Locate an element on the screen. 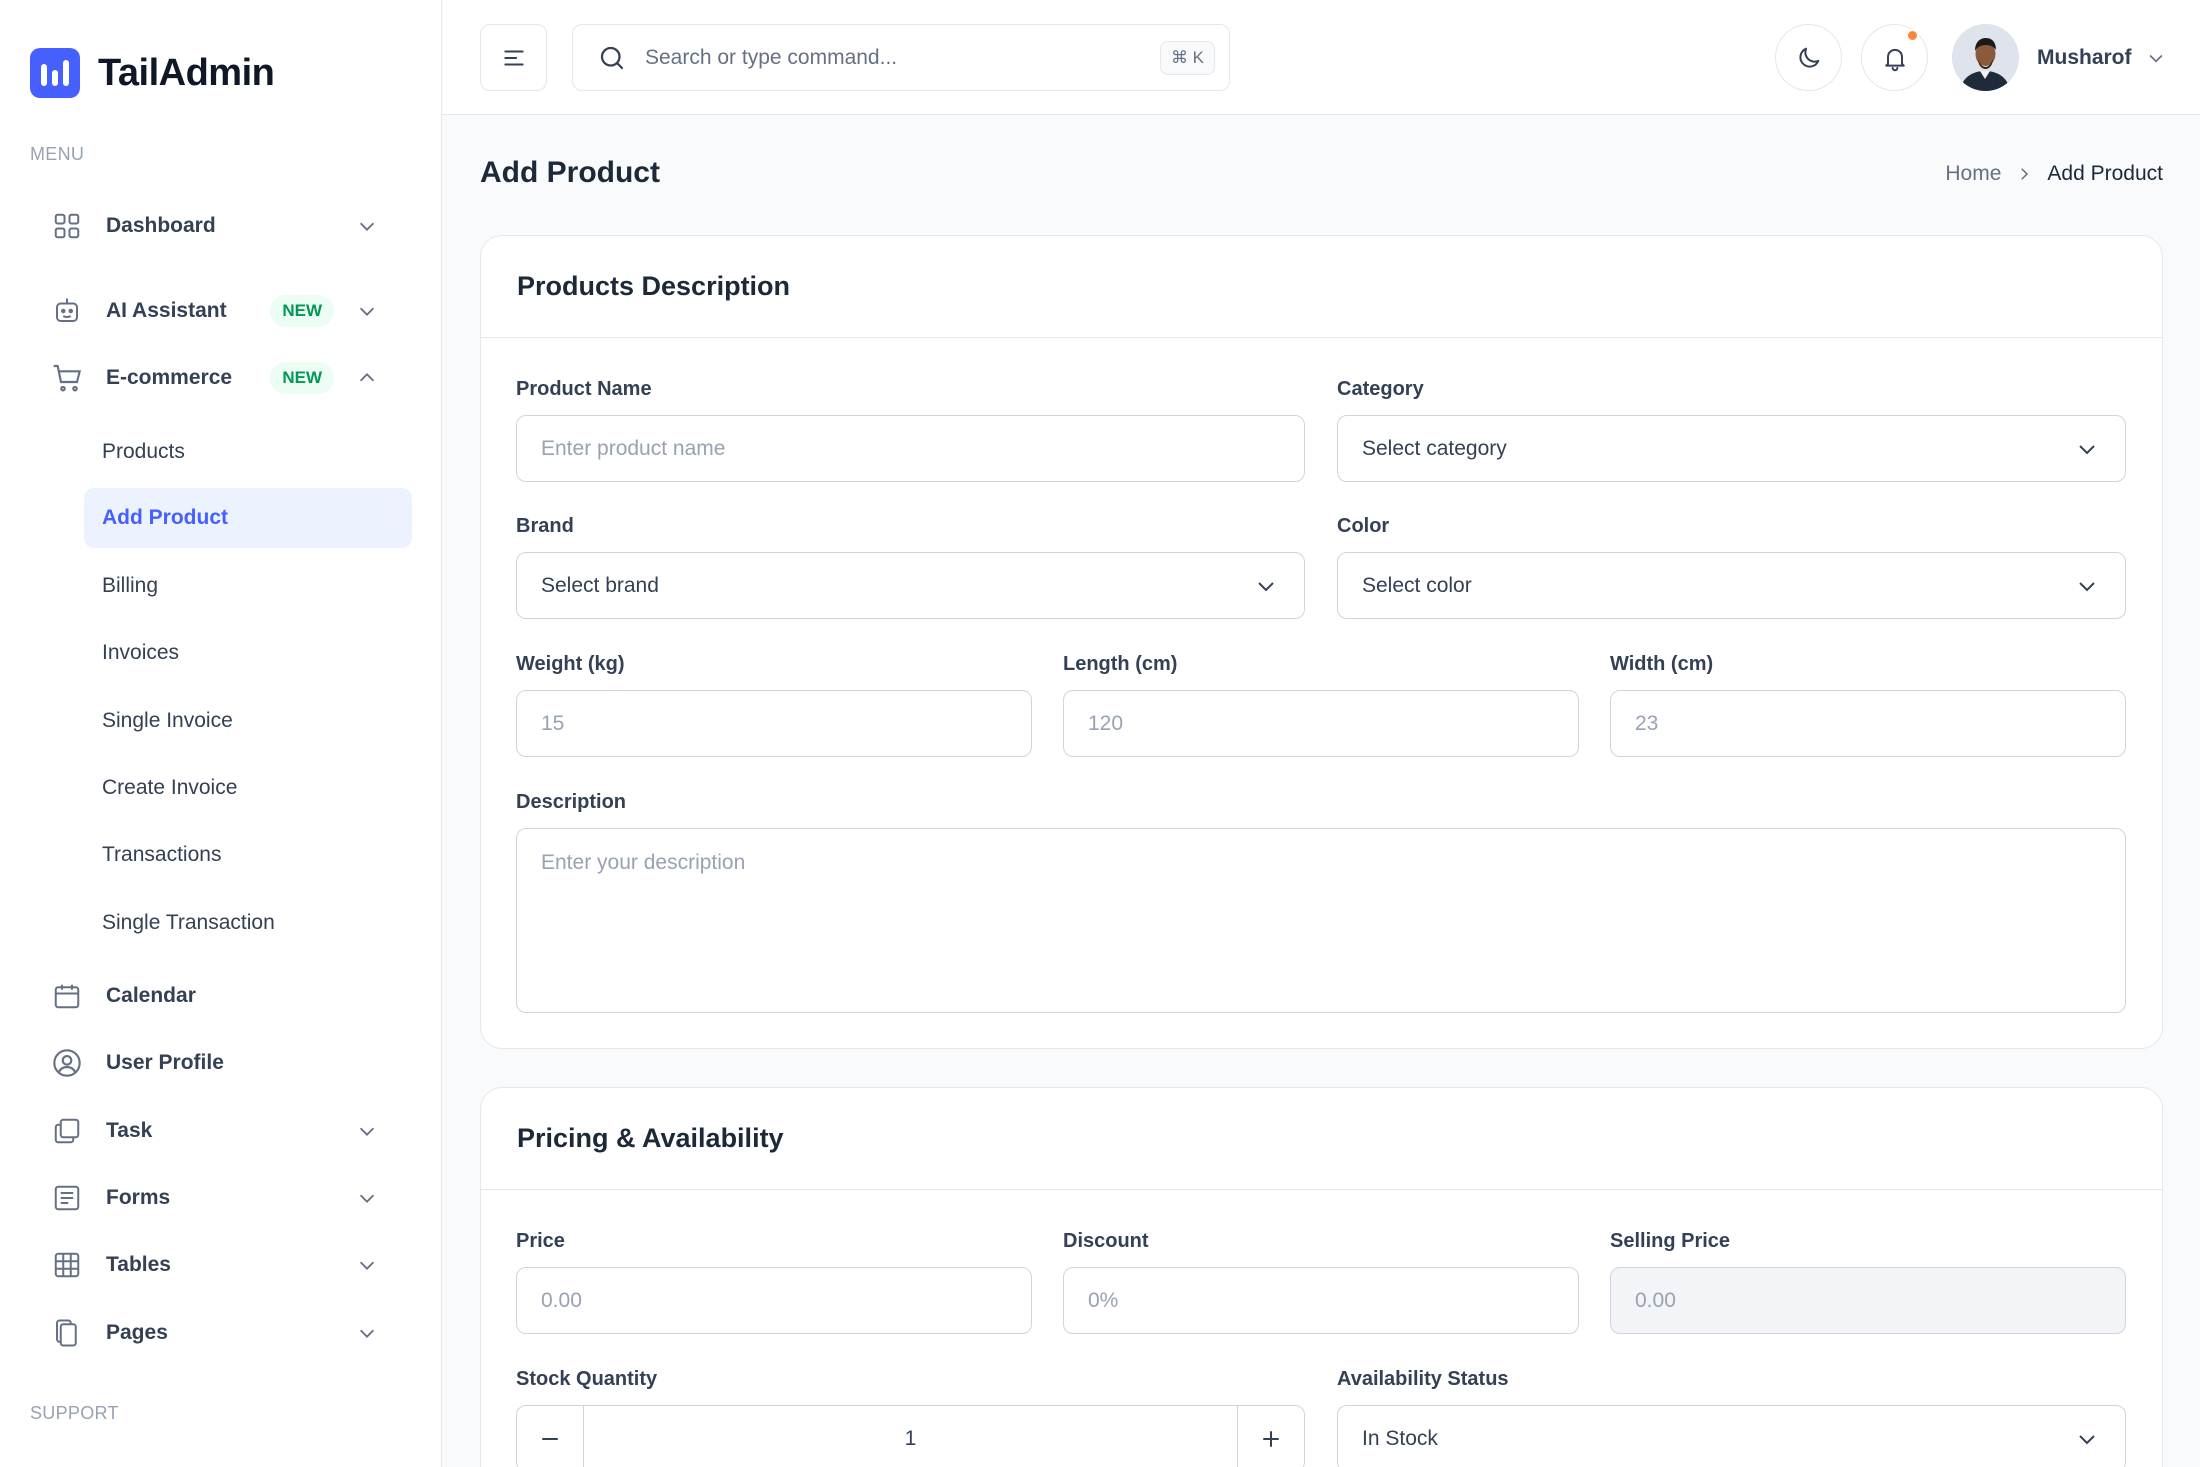 The image size is (2200, 1467). sidebar-item-pages: Pages is located at coordinates (220, 1333).